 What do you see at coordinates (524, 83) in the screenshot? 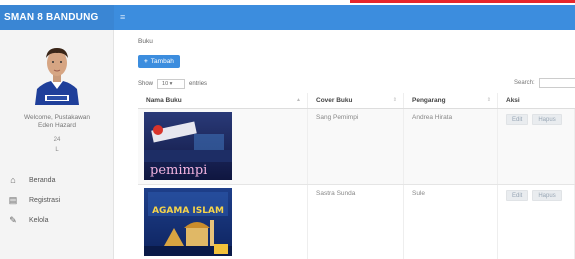
I see `search-label: Search:` at bounding box center [524, 83].